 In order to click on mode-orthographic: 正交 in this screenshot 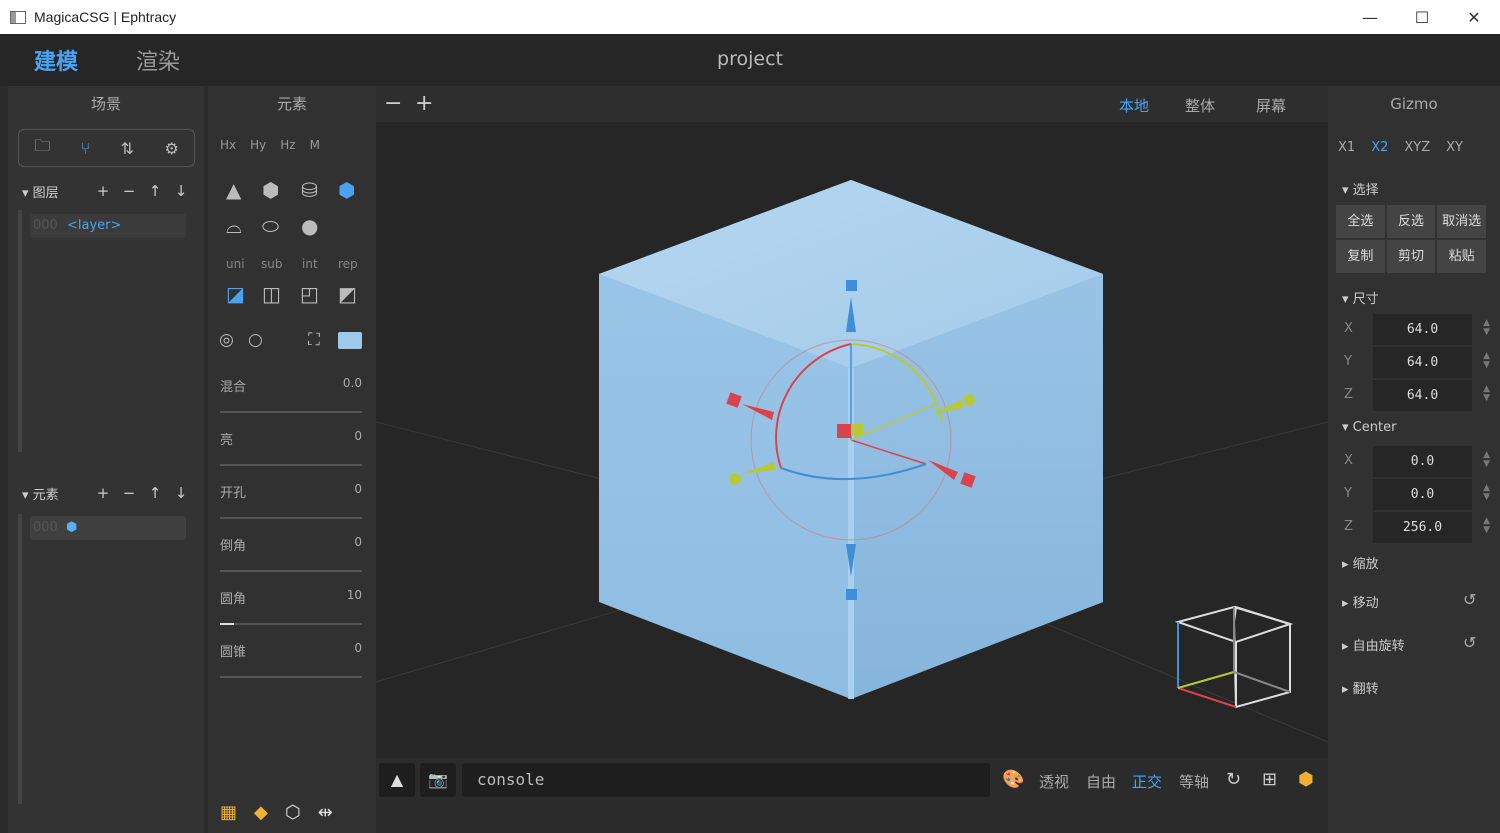, I will do `click(1147, 781)`.